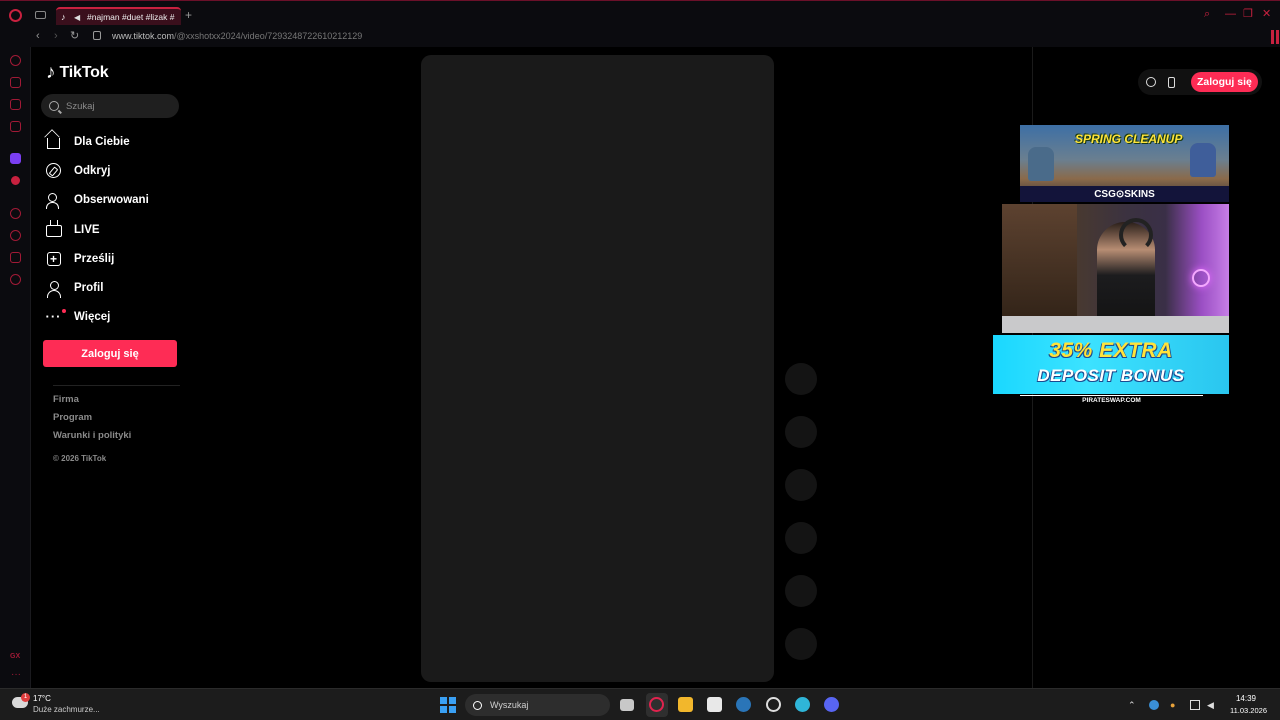  Describe the element at coordinates (143, 36) in the screenshot. I see `url-host: www.tiktok.com` at that location.